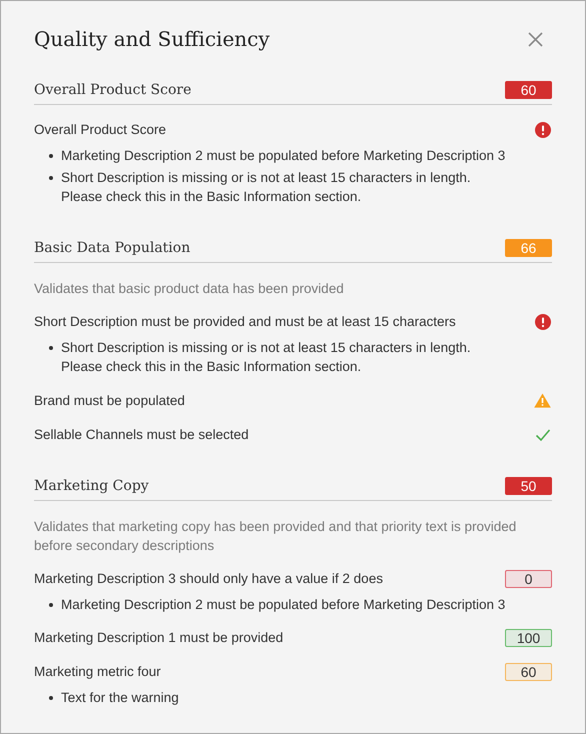  Describe the element at coordinates (245, 321) in the screenshot. I see `rule-text: Short Description must be provided and must be at least 15 characters` at that location.